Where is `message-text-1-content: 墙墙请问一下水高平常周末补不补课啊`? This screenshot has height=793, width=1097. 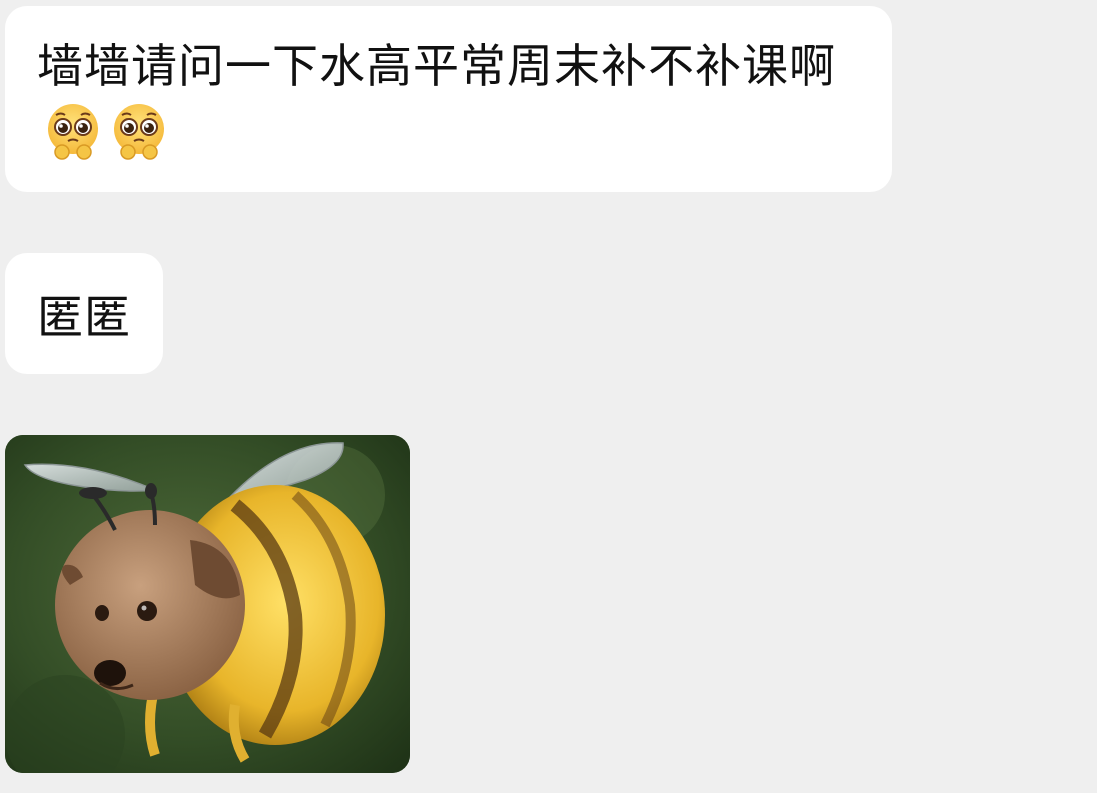 message-text-1-content: 墙墙请问一下水高平常周末补不补课啊 is located at coordinates (436, 66).